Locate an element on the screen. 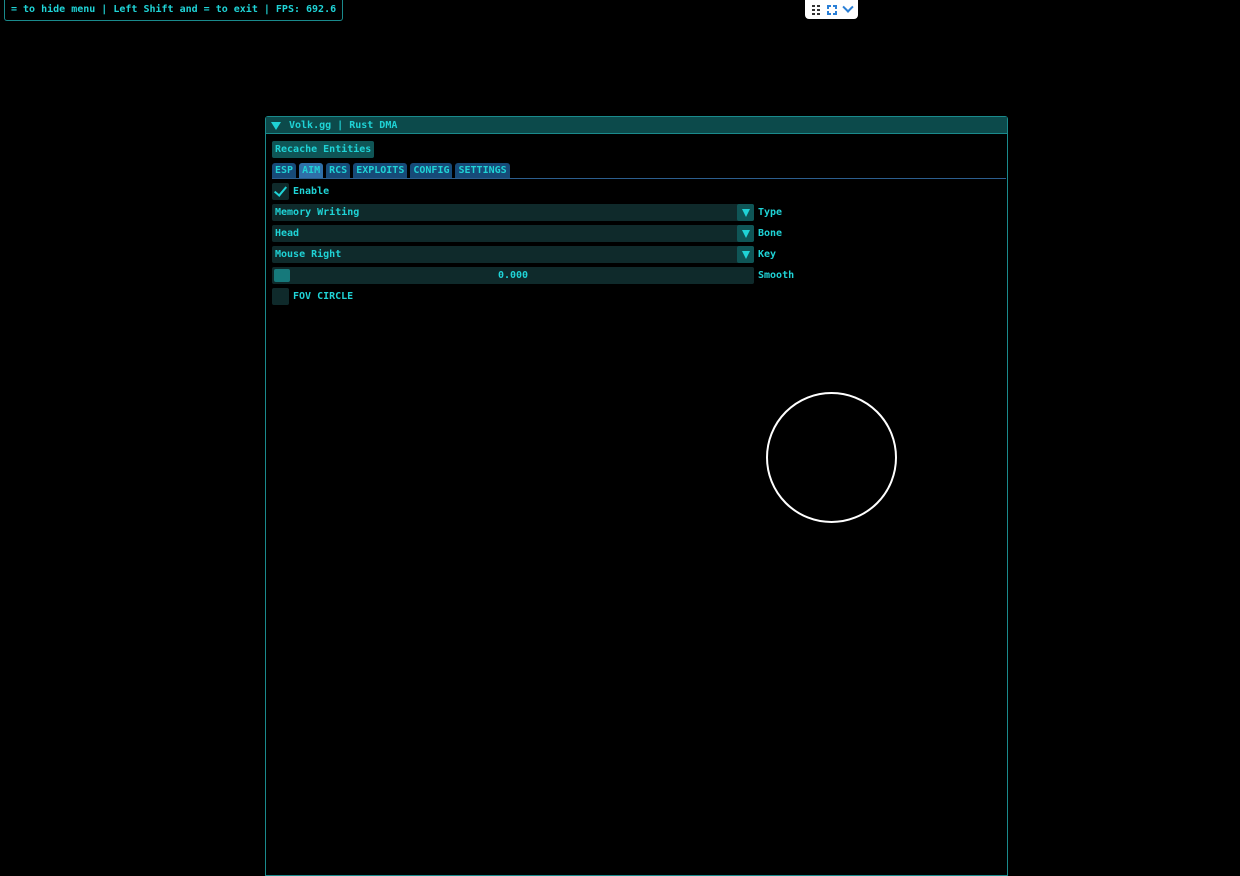 This screenshot has width=1240, height=876. fov-circle-overlay is located at coordinates (831, 457).